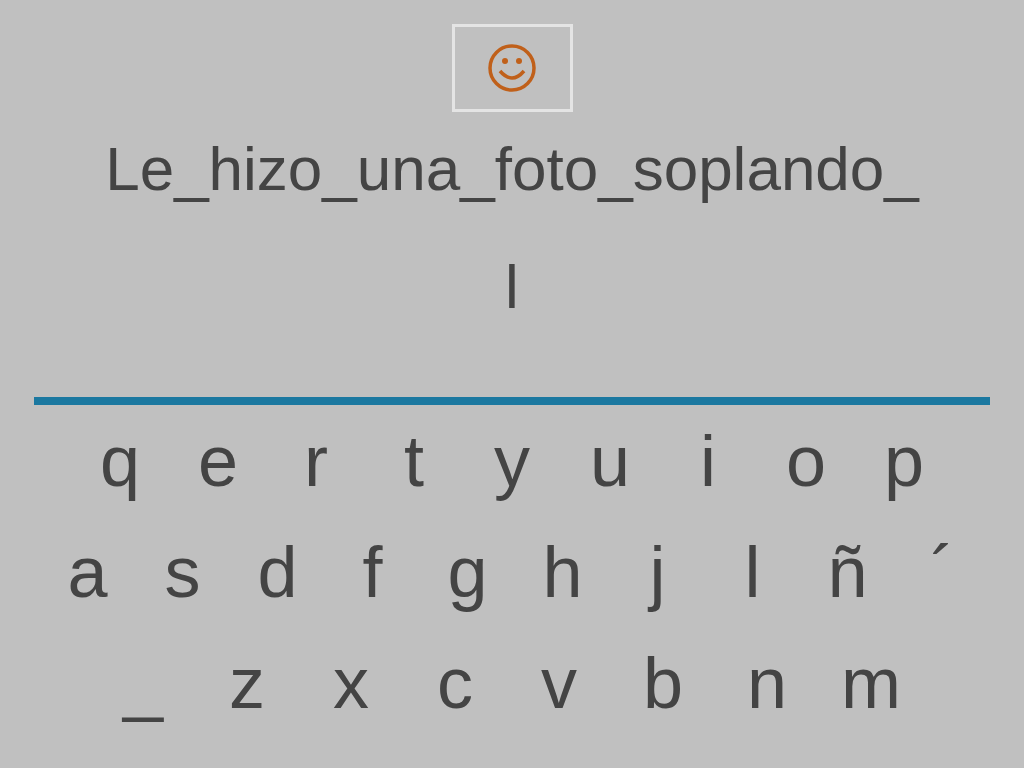 Image resolution: width=1024 pixels, height=768 pixels. What do you see at coordinates (610, 460) in the screenshot?
I see `letter-key: u` at bounding box center [610, 460].